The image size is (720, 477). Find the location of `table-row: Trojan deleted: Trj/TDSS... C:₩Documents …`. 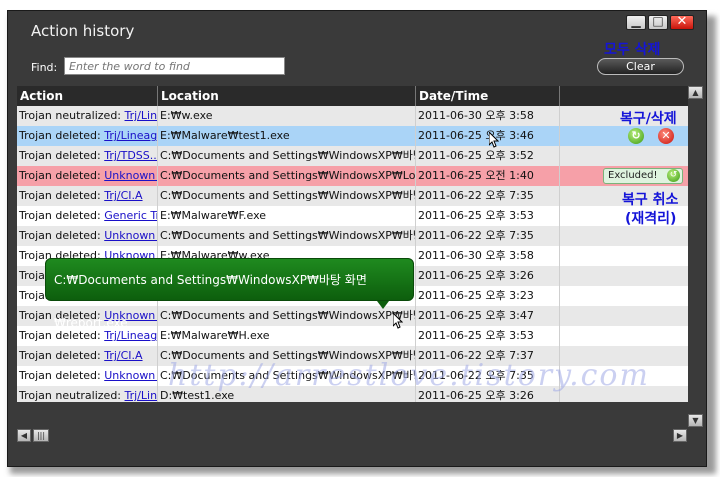

table-row: Trojan deleted: Trj/TDSS... C:₩Documents … is located at coordinates (352, 156).